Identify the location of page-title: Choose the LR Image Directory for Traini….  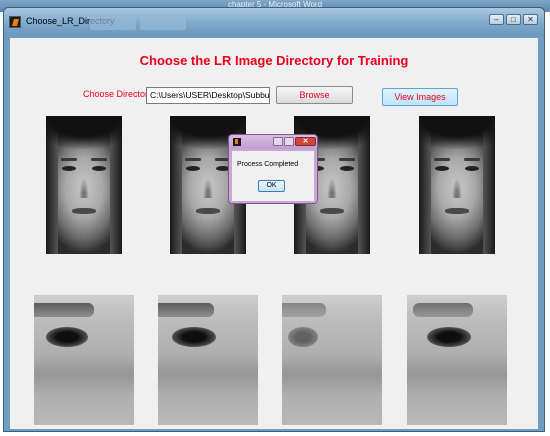
(274, 60).